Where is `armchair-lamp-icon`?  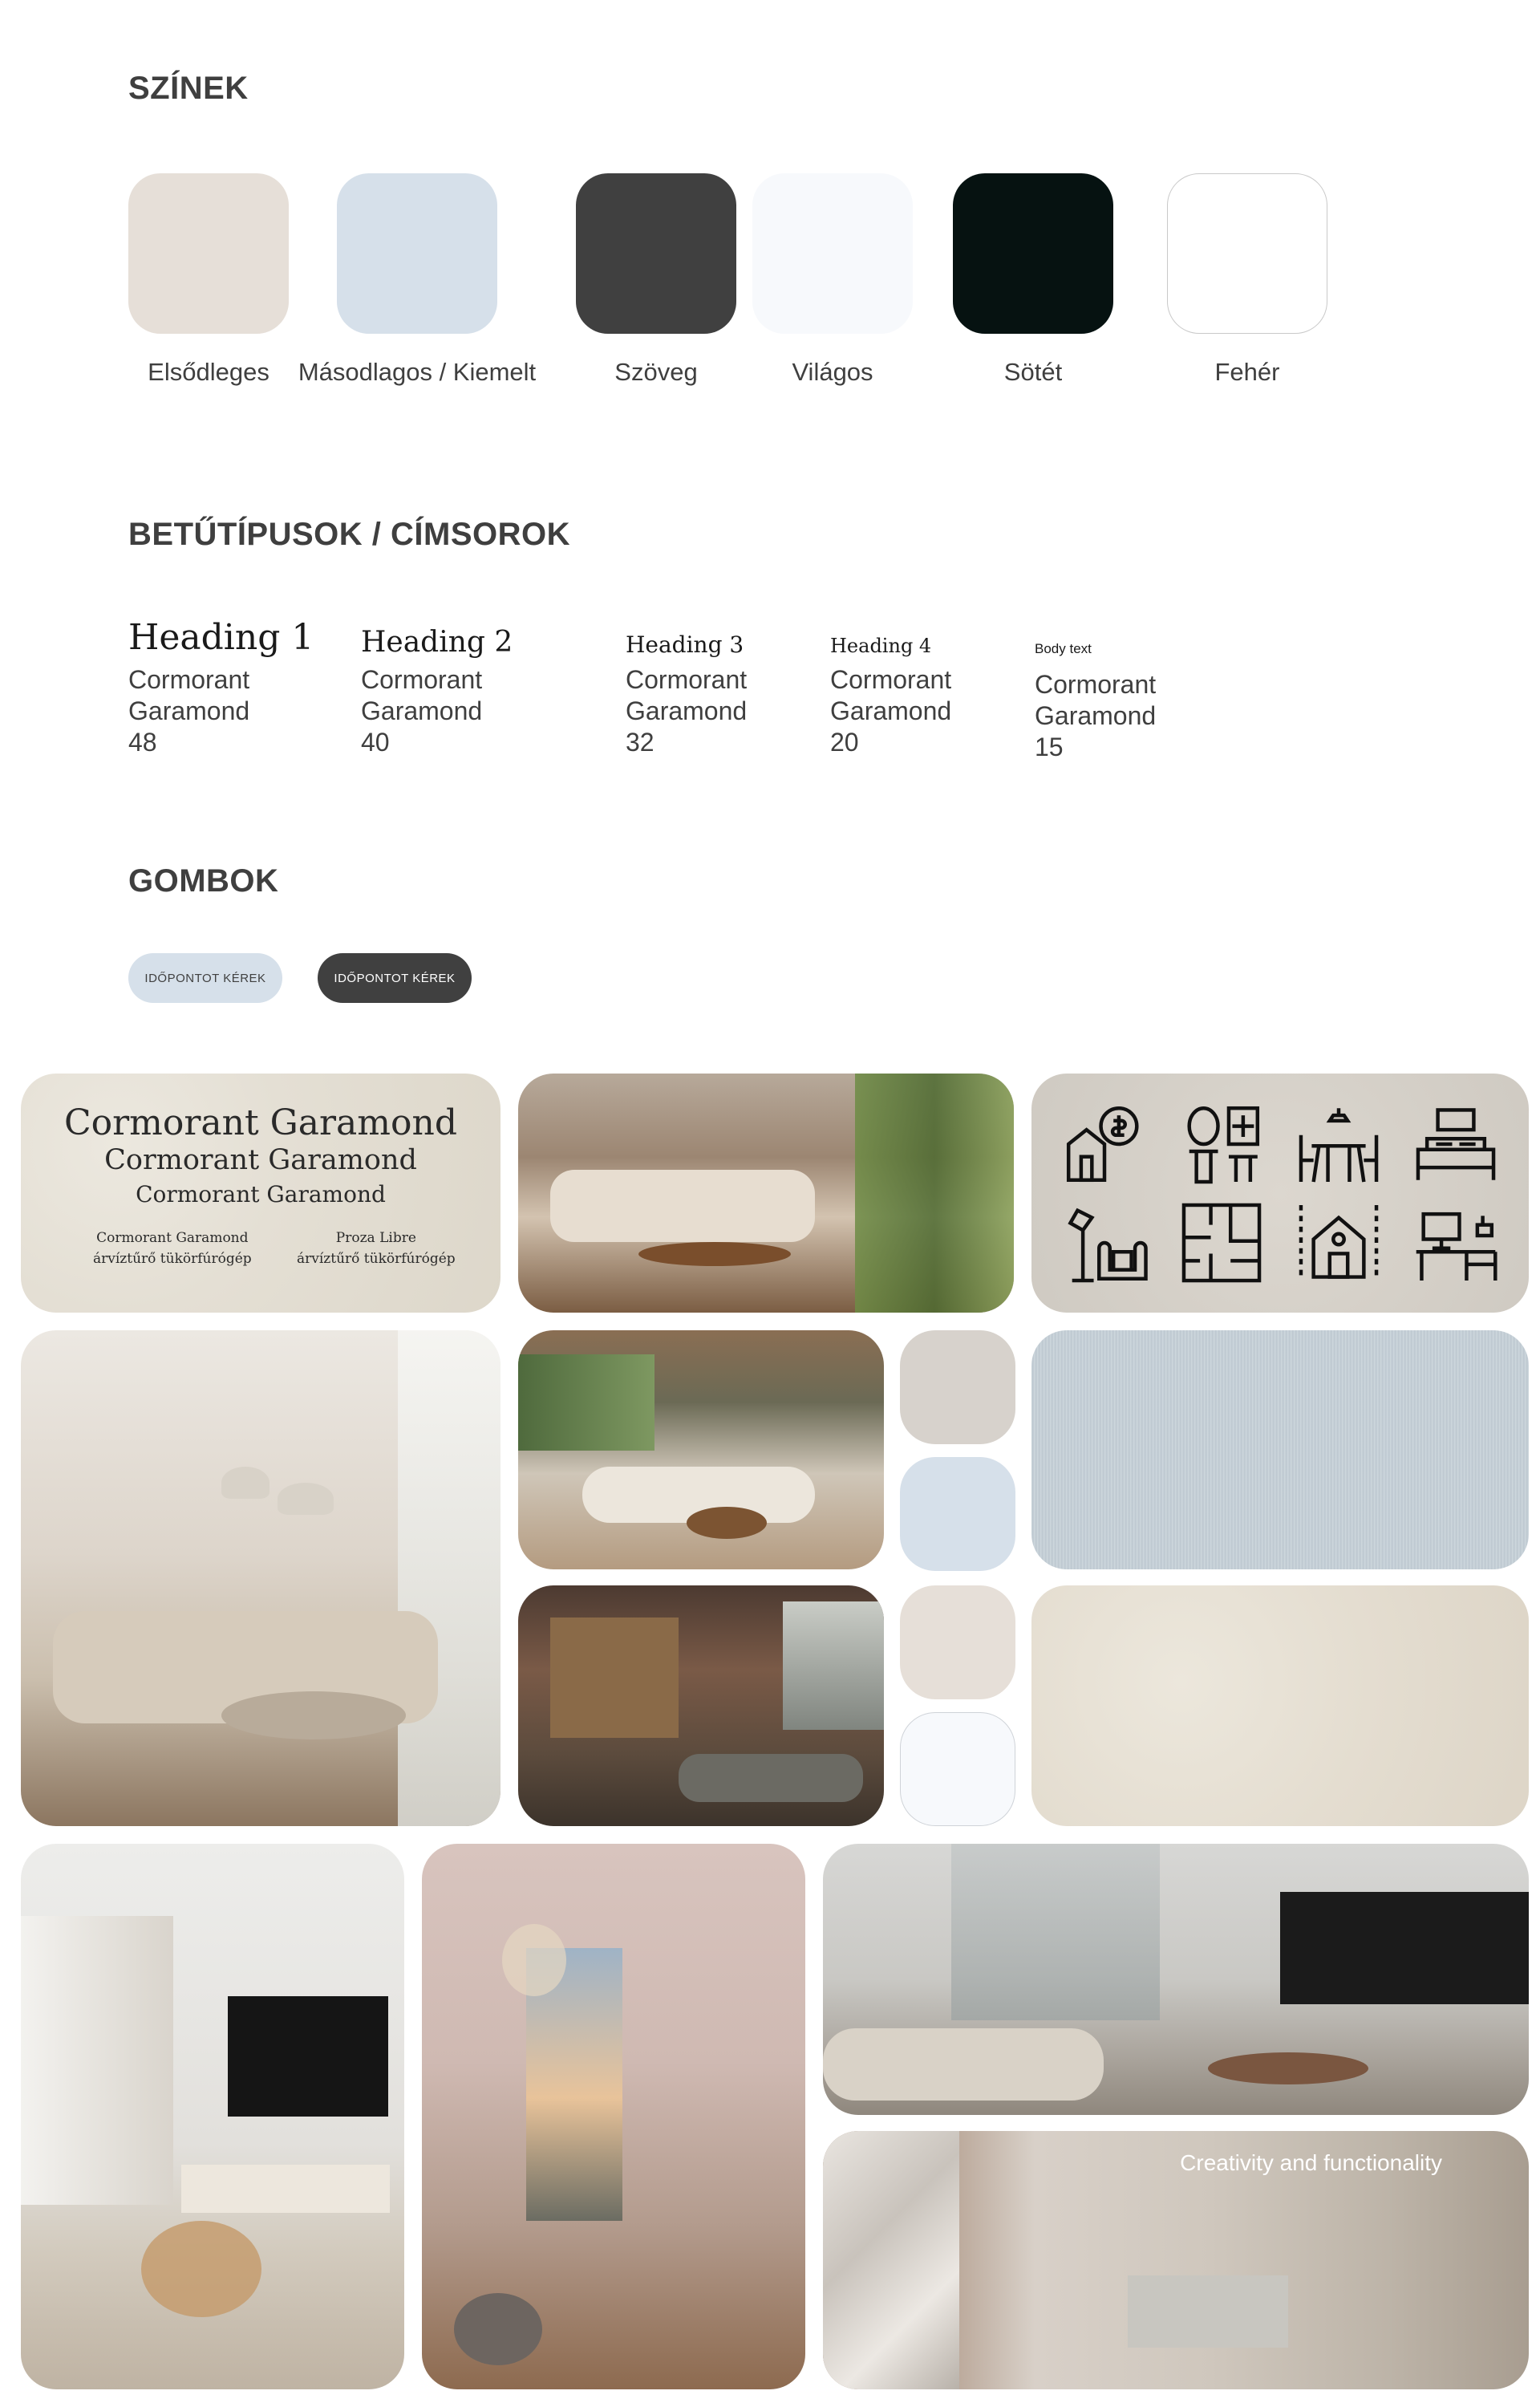 armchair-lamp-icon is located at coordinates (1108, 1245).